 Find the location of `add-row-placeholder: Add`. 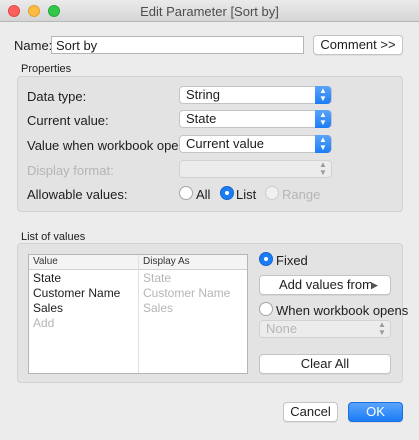

add-row-placeholder: Add is located at coordinates (43, 323).